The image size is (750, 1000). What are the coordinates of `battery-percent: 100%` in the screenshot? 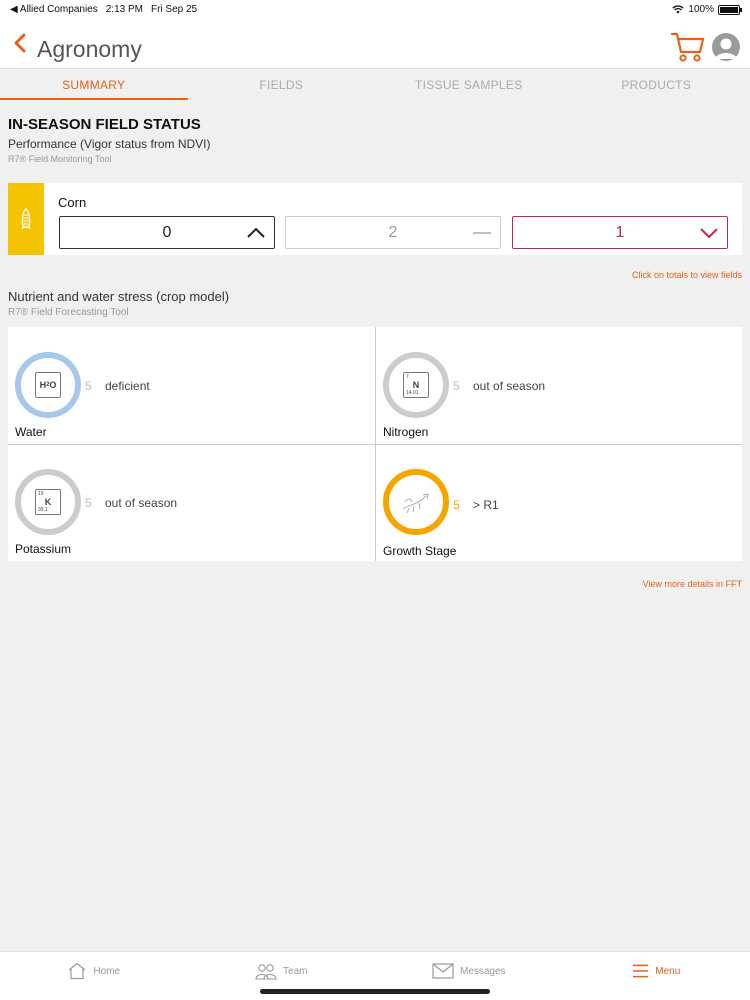 It's located at (701, 9).